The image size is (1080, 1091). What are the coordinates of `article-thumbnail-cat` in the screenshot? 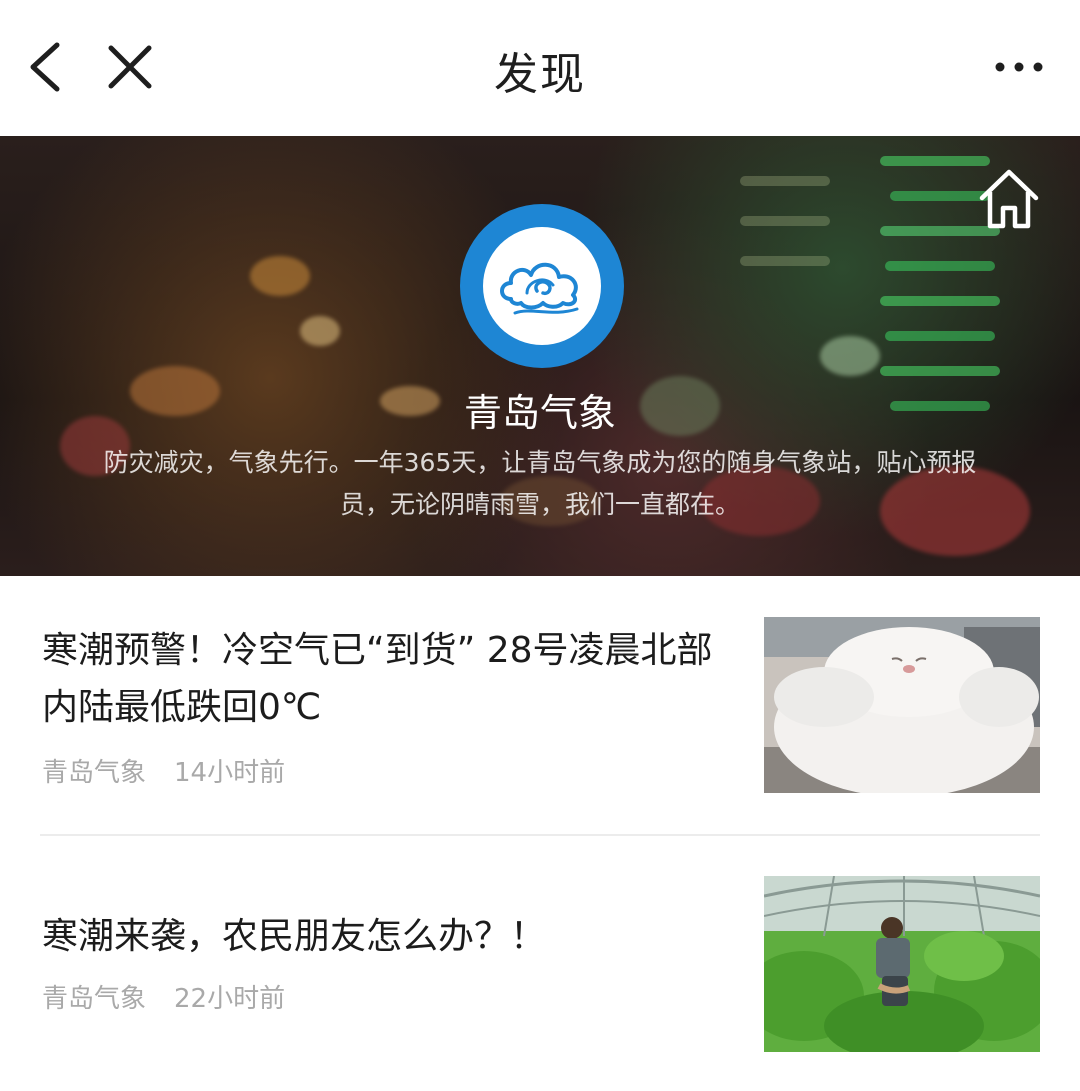 It's located at (902, 705).